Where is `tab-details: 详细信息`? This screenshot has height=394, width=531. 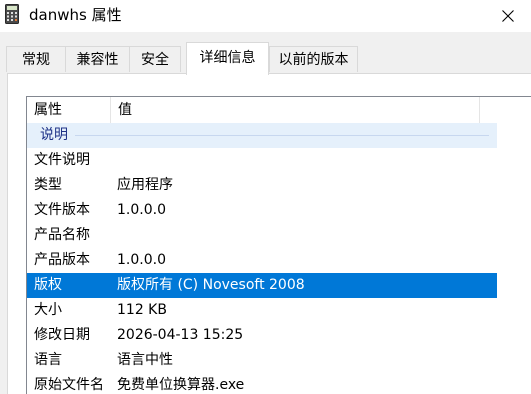
tab-details: 详细信息 is located at coordinates (227, 58).